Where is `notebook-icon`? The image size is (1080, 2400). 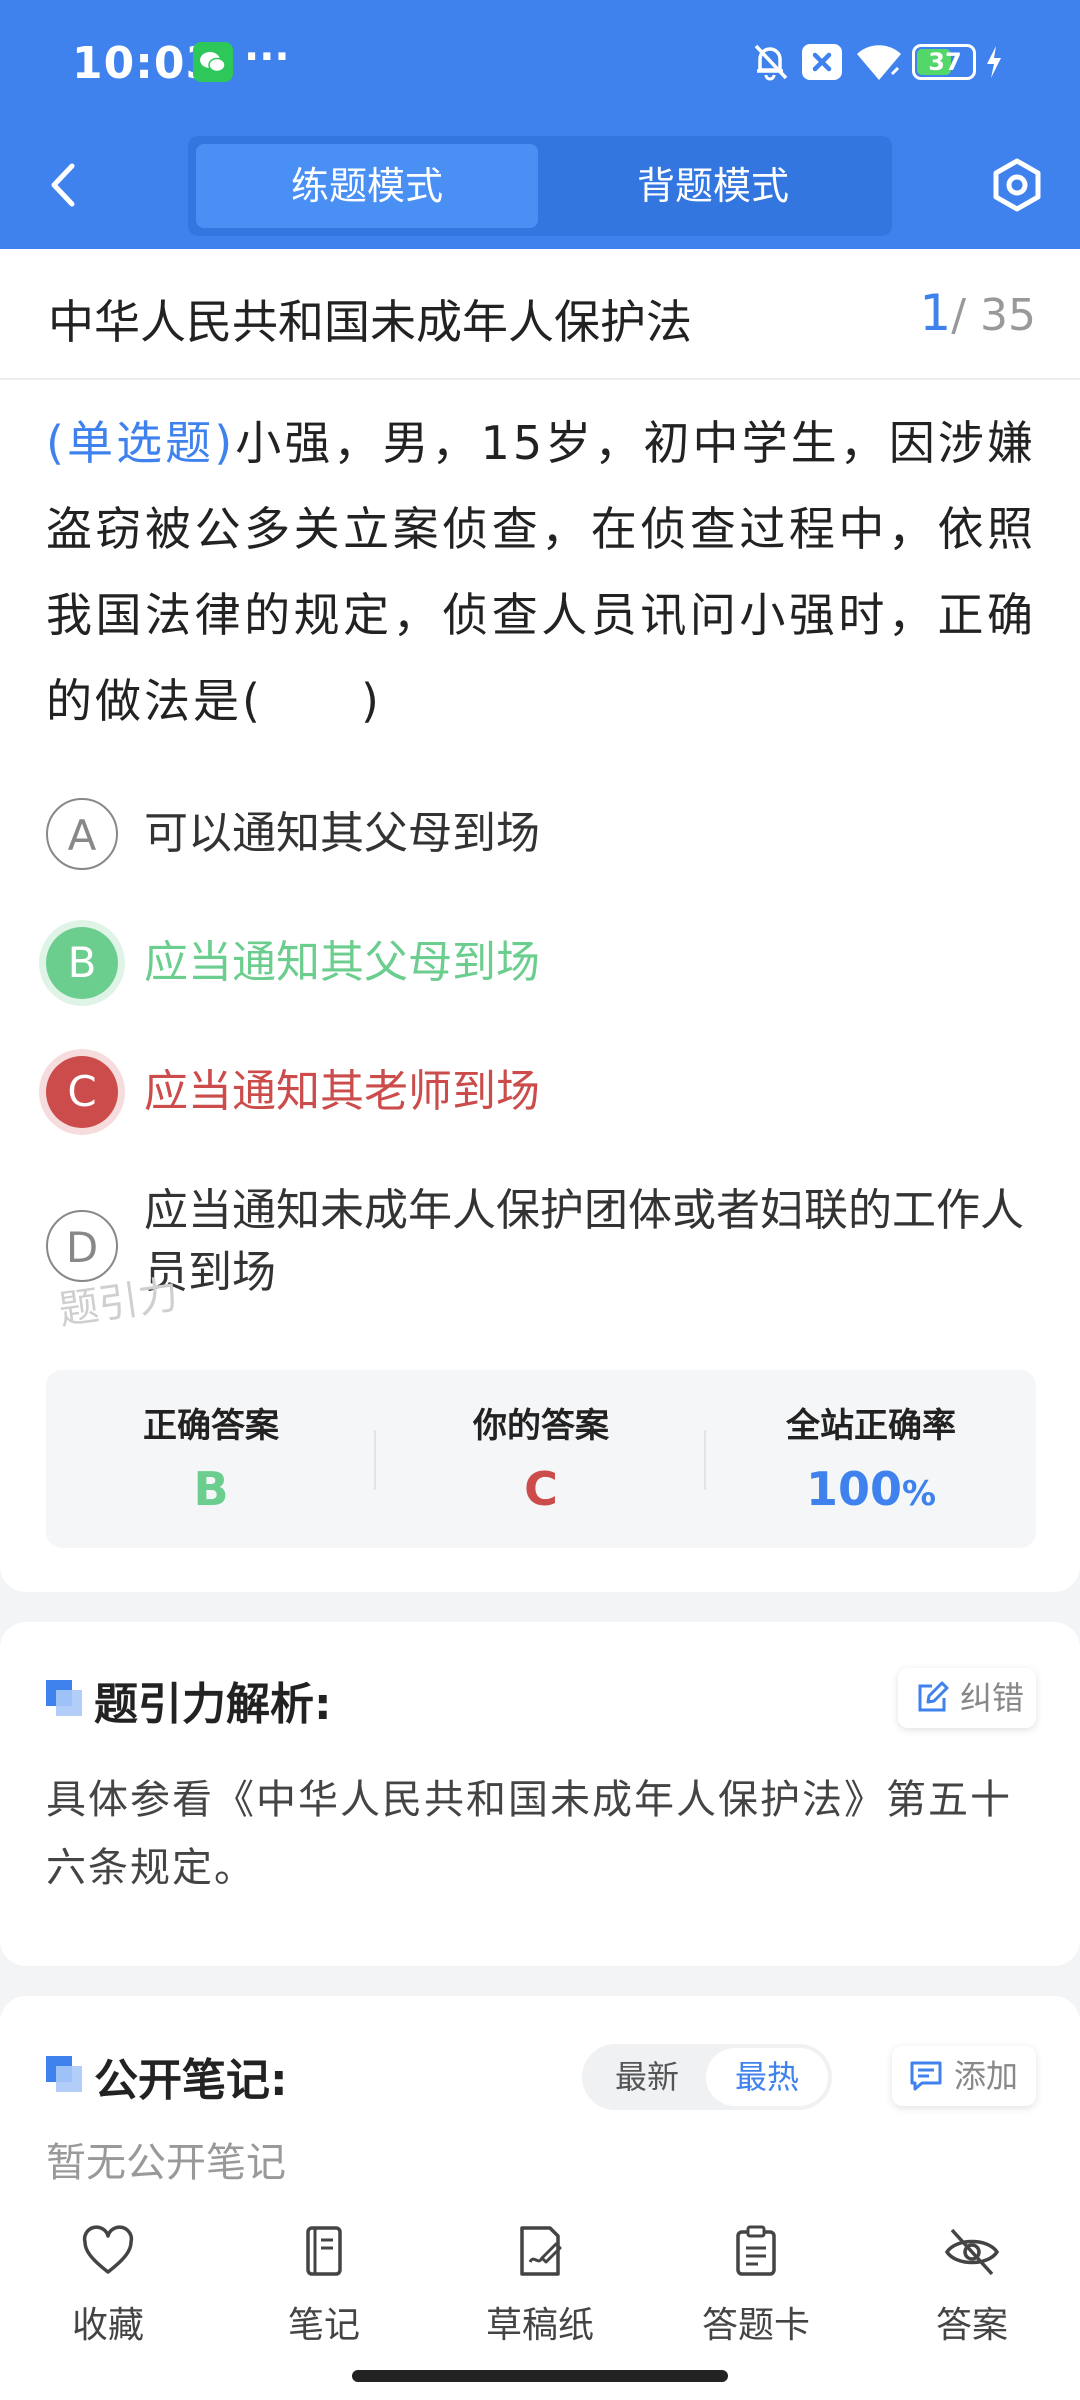
notebook-icon is located at coordinates (324, 2251).